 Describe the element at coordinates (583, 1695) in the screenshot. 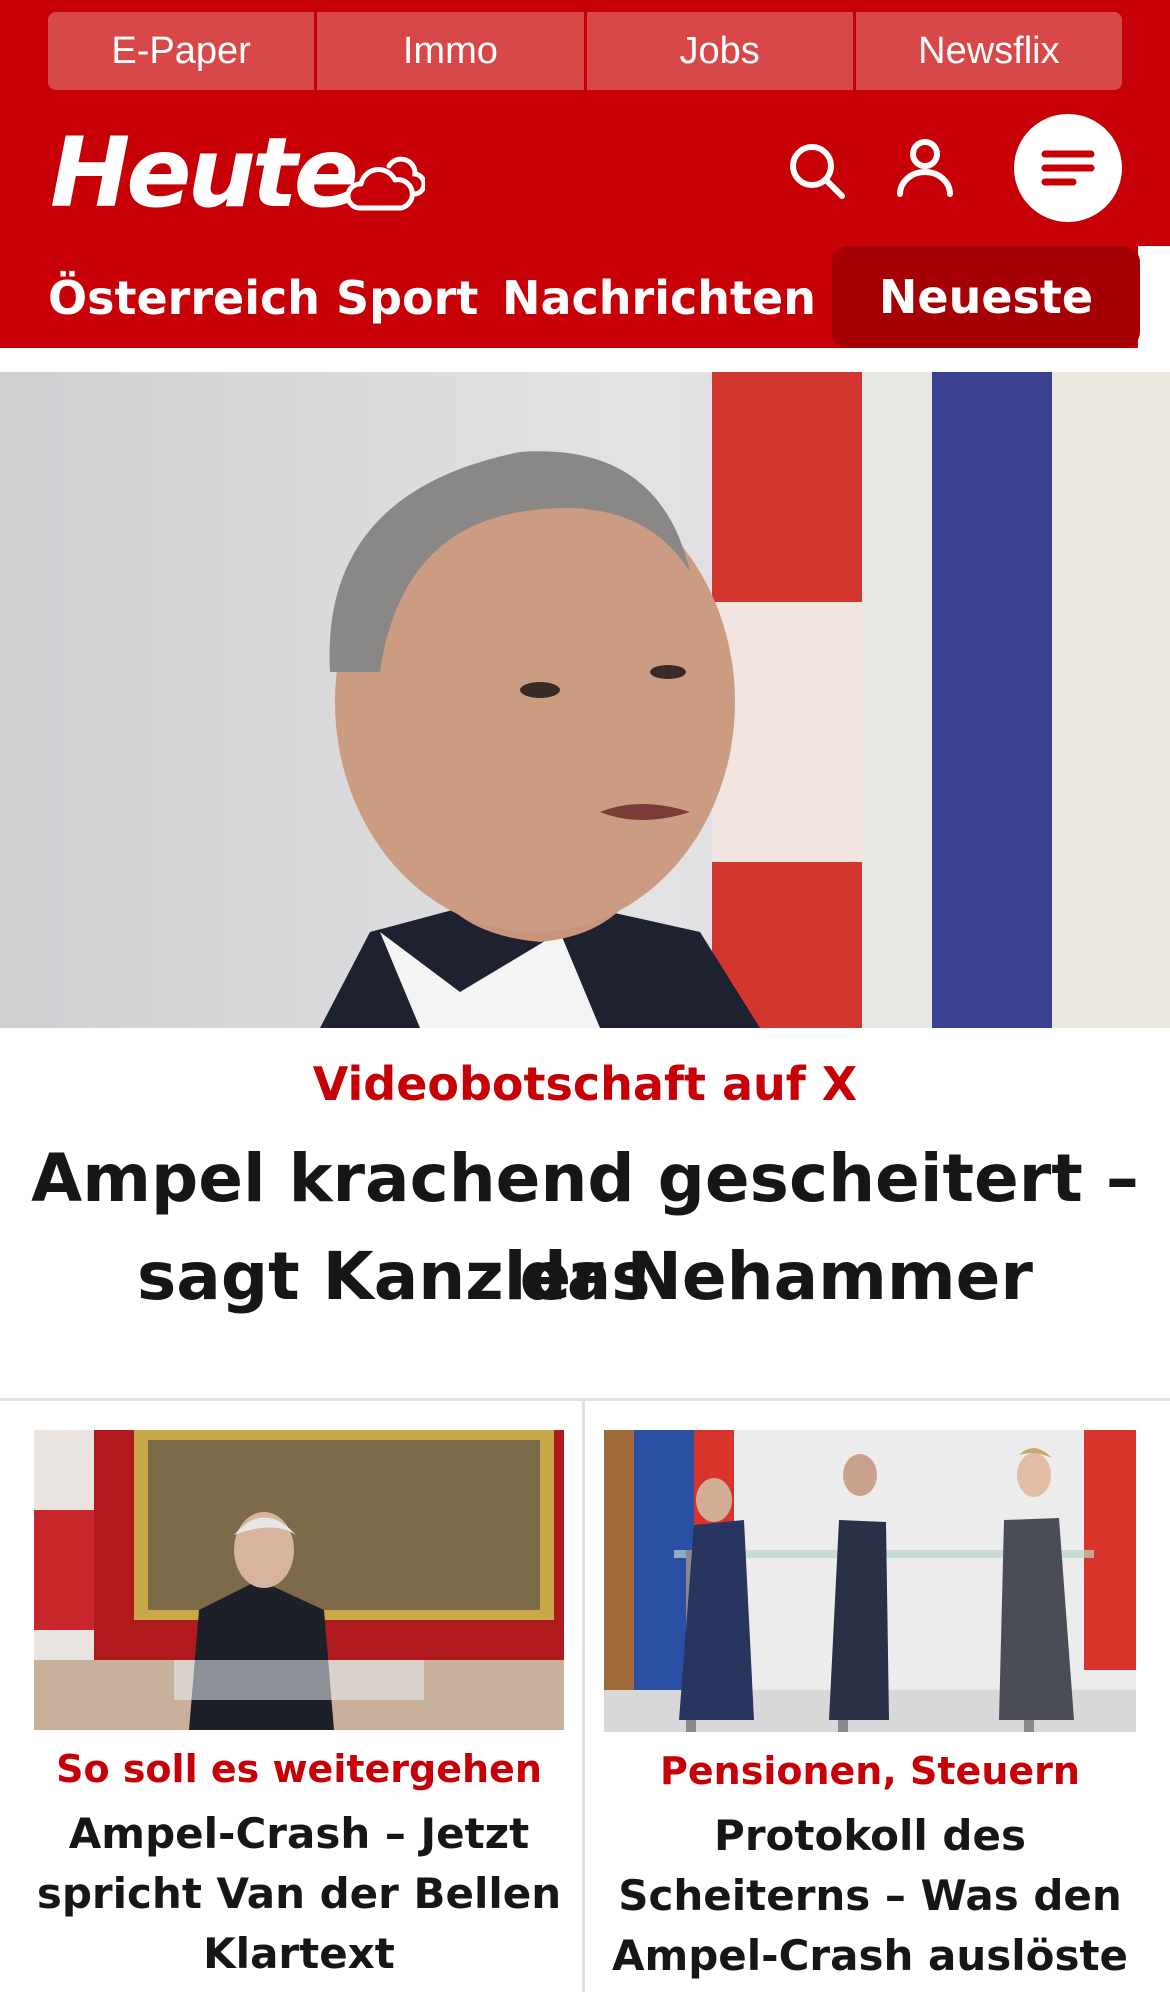

I see `column-divider` at that location.